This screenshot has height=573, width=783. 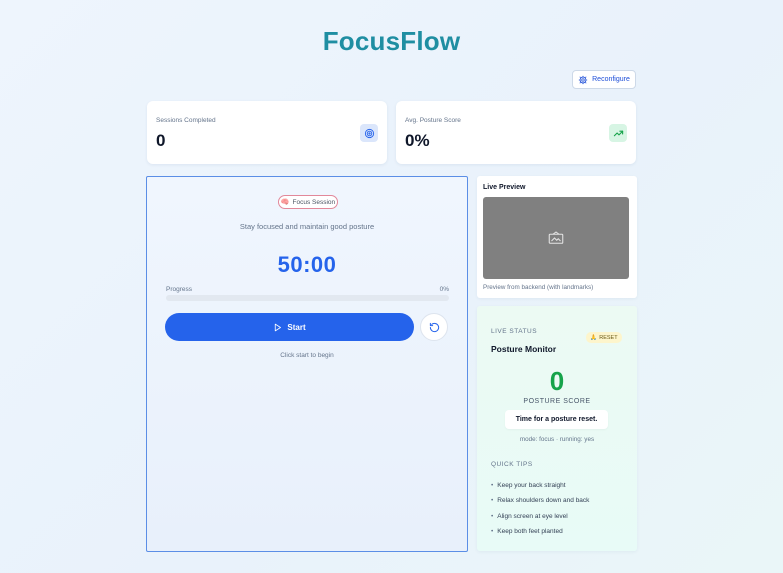 What do you see at coordinates (307, 226) in the screenshot?
I see `focus-subtitle: Stay focused and maintain good posture` at bounding box center [307, 226].